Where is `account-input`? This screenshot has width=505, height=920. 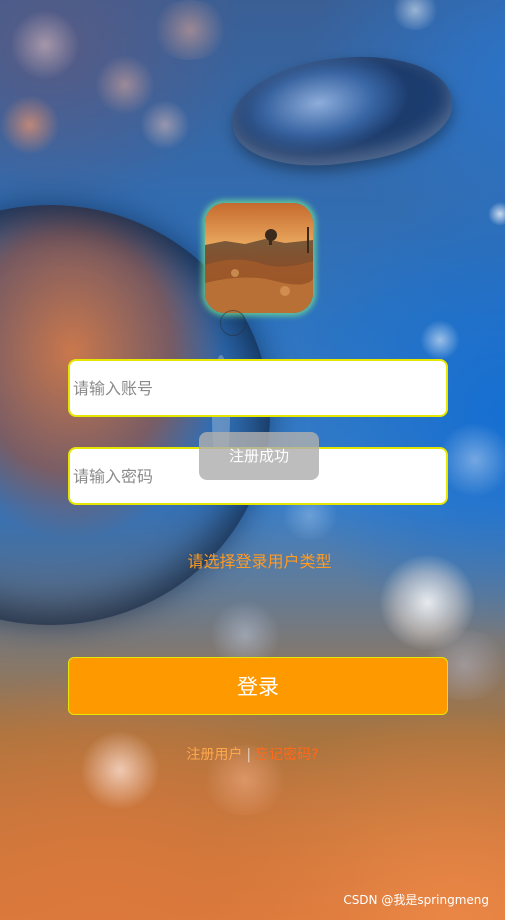 account-input is located at coordinates (259, 388).